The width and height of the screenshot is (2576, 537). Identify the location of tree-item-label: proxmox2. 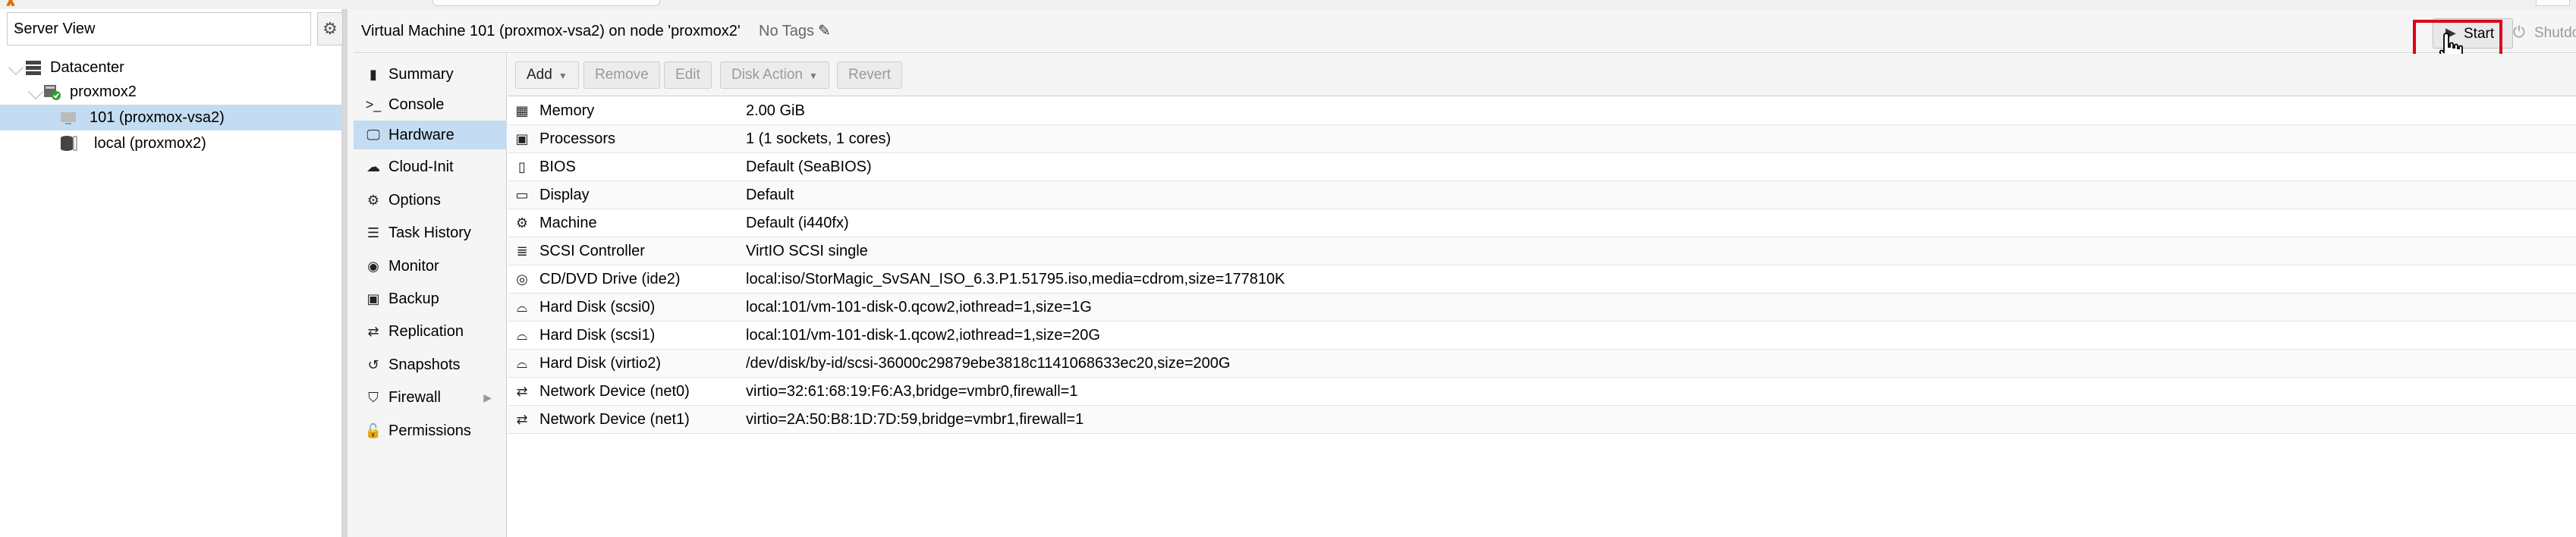
(103, 91).